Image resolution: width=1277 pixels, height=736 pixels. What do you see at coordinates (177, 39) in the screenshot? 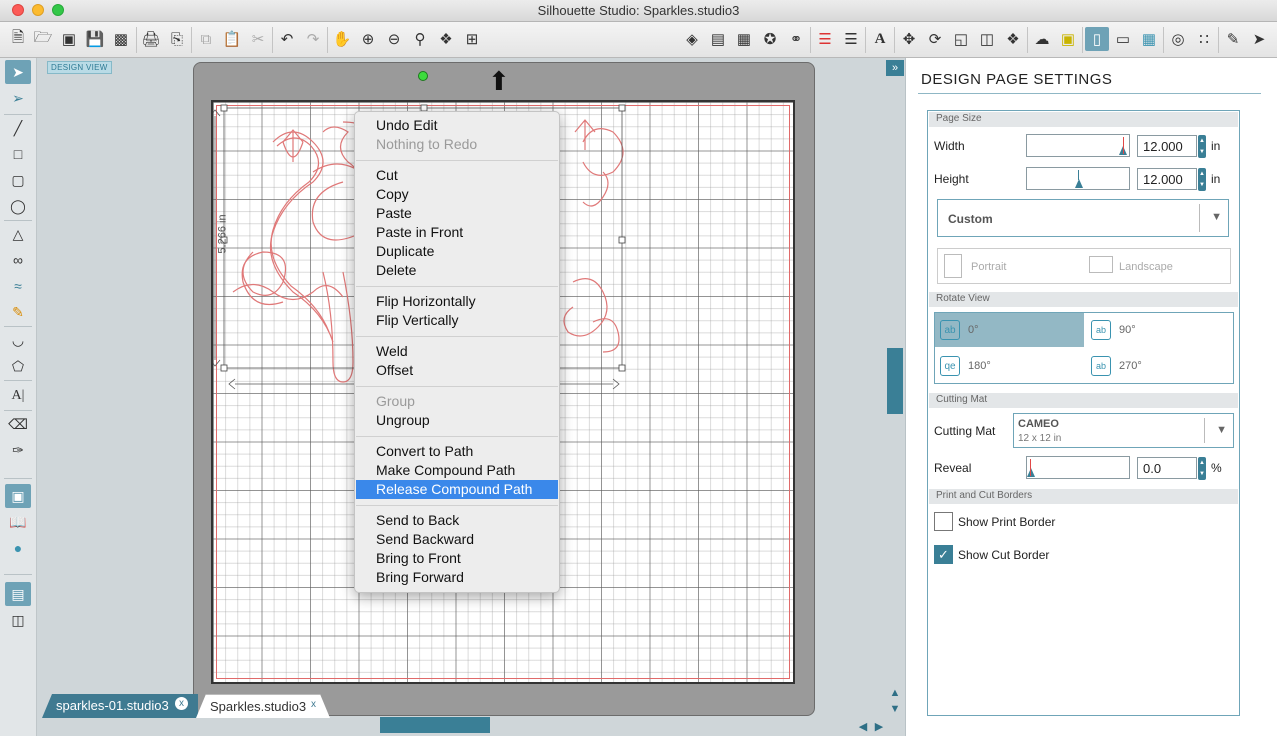
I see `print-cut-icon: ⎘` at bounding box center [177, 39].